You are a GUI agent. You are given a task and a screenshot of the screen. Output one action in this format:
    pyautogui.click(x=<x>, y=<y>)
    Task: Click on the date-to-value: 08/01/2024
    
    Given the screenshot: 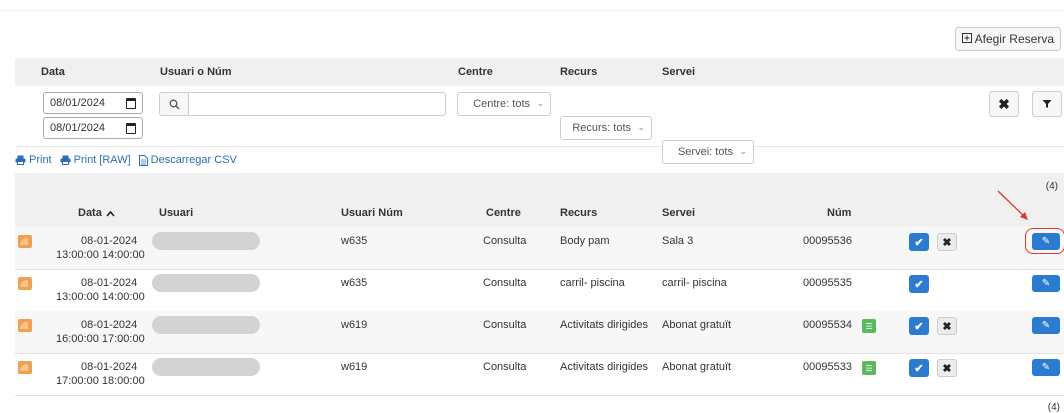 What is the action you would take?
    pyautogui.click(x=78, y=128)
    